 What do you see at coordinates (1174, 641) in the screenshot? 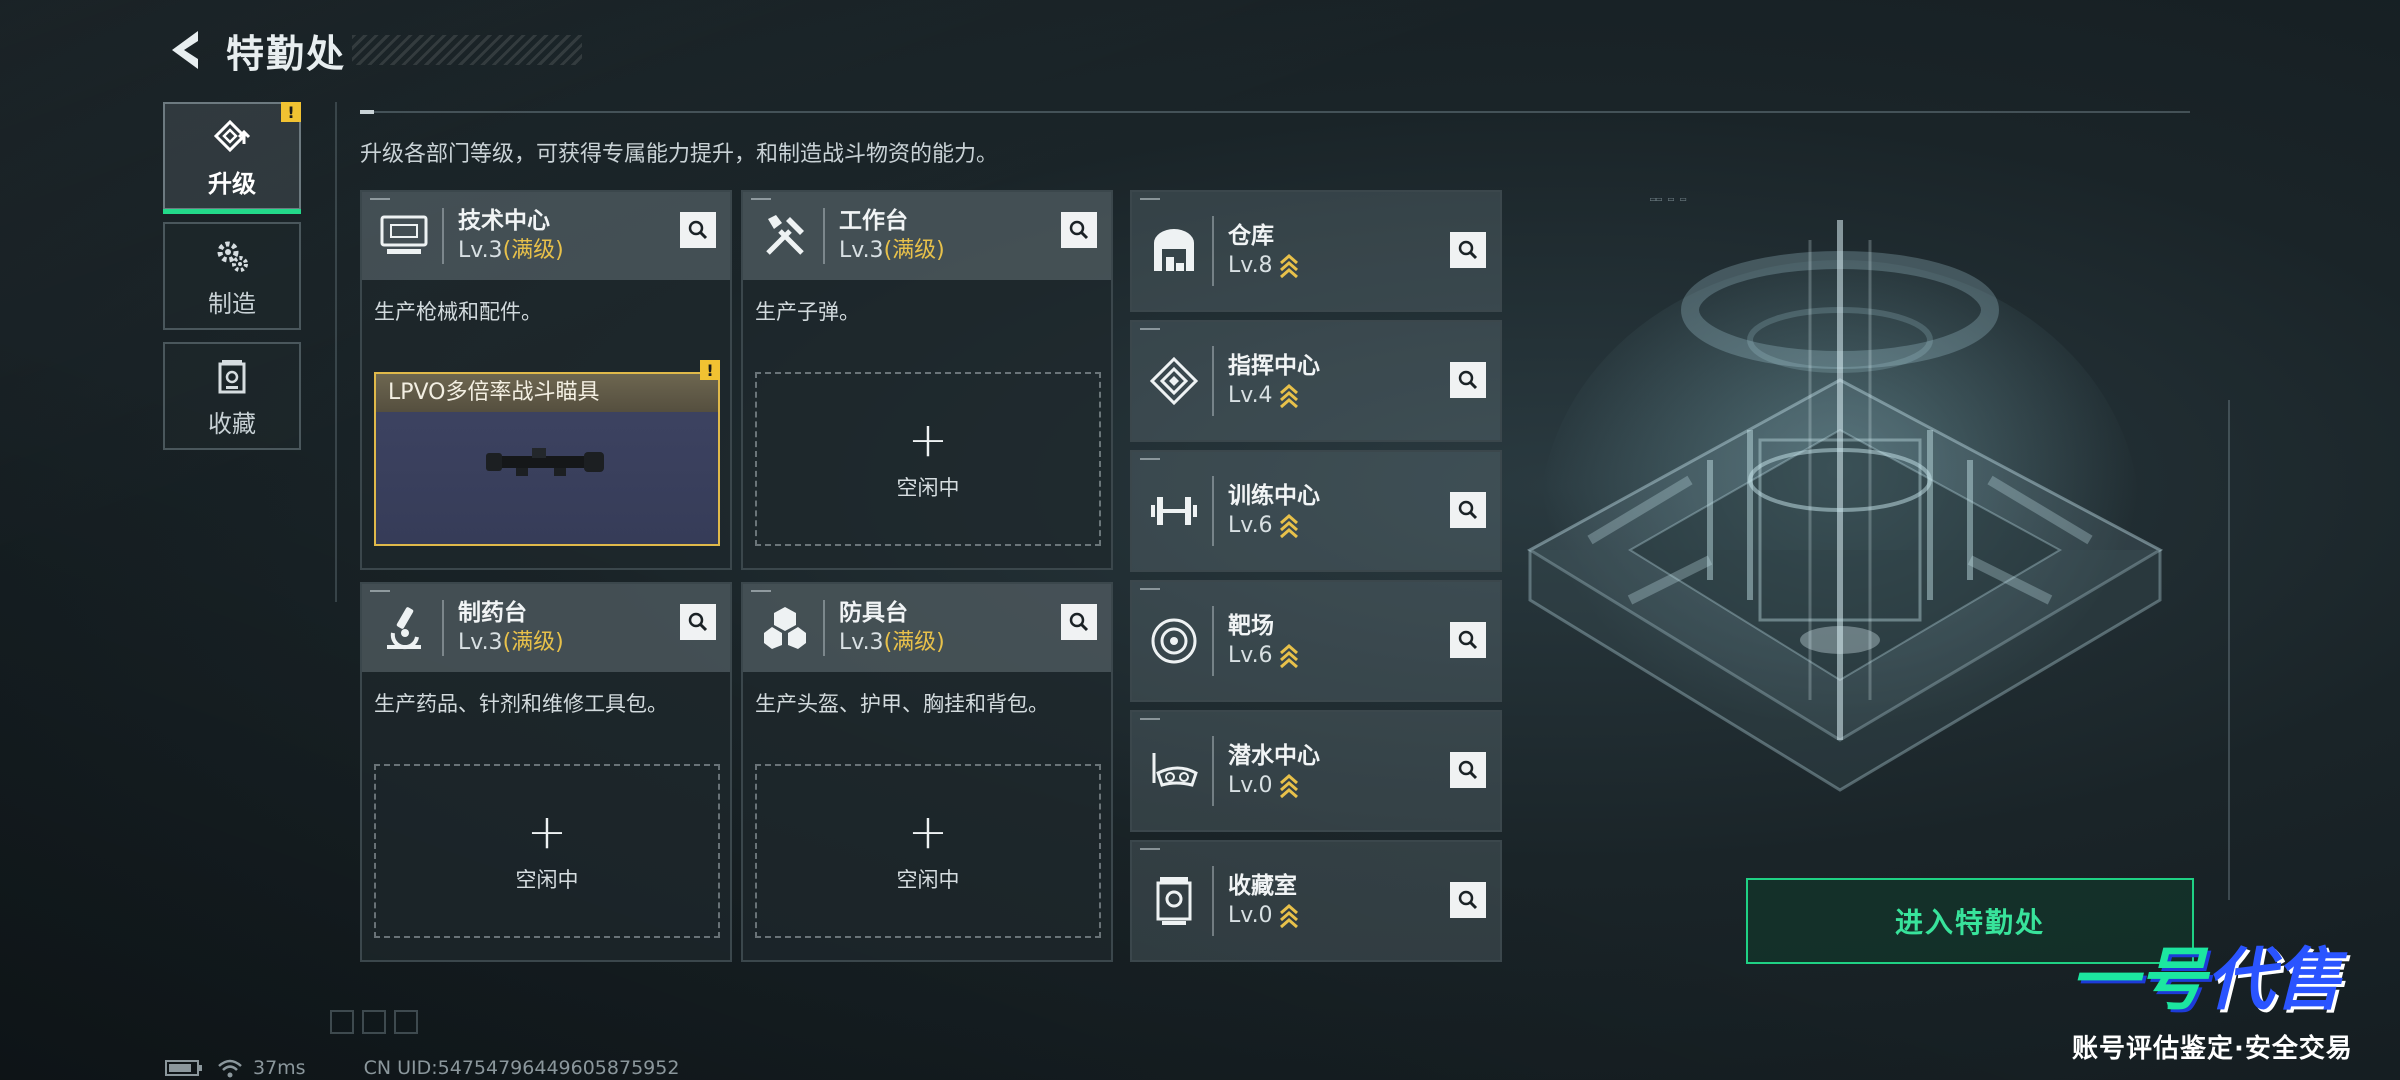
I see `target-icon` at bounding box center [1174, 641].